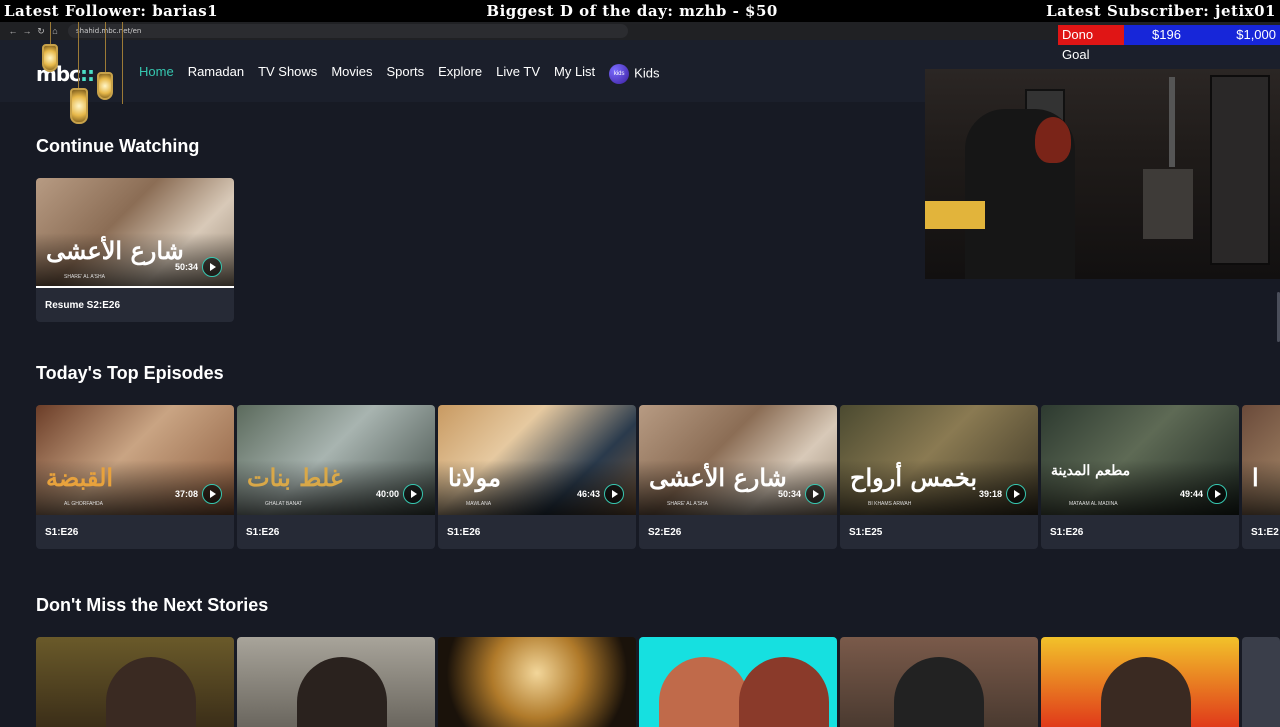  What do you see at coordinates (1256, 34) in the screenshot?
I see `dono-target: $1,000` at bounding box center [1256, 34].